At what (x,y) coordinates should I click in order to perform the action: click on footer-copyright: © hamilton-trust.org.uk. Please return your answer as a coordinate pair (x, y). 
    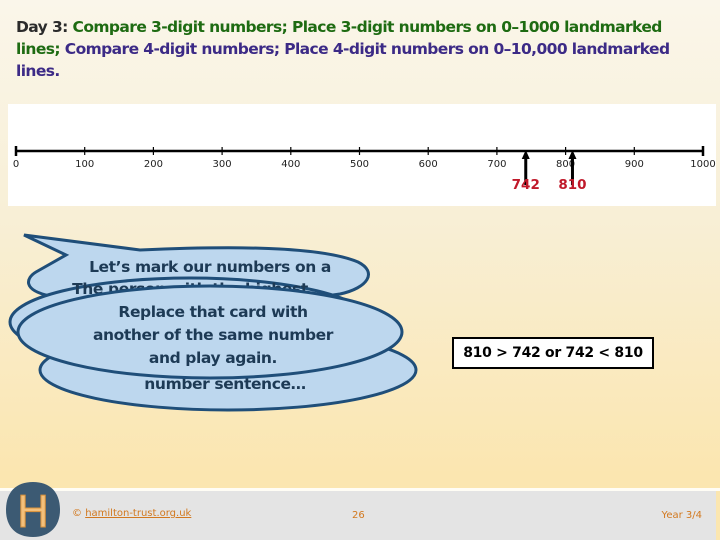
    Looking at the image, I should click on (131, 513).